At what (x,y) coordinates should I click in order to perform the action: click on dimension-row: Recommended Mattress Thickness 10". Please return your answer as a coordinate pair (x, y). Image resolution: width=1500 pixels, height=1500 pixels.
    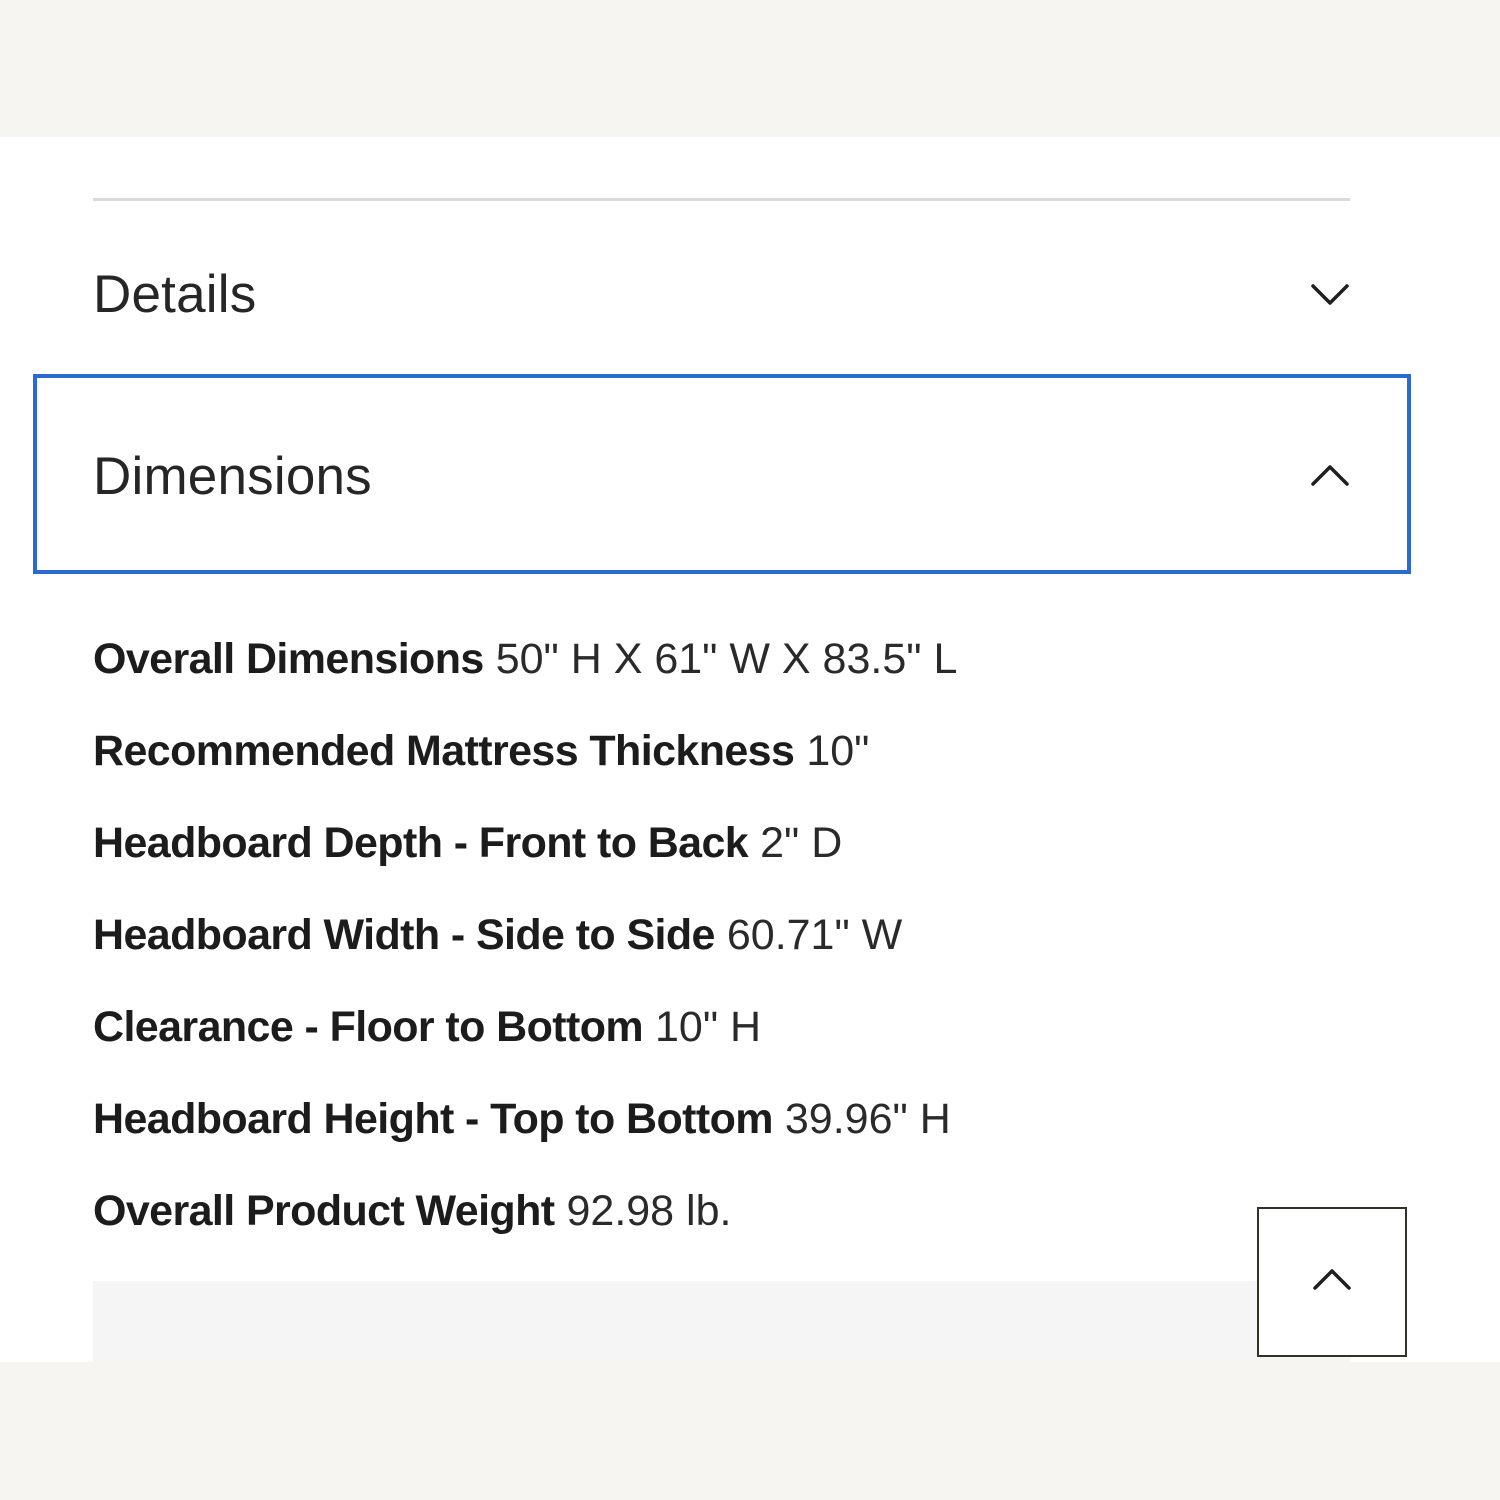
    Looking at the image, I should click on (668, 768).